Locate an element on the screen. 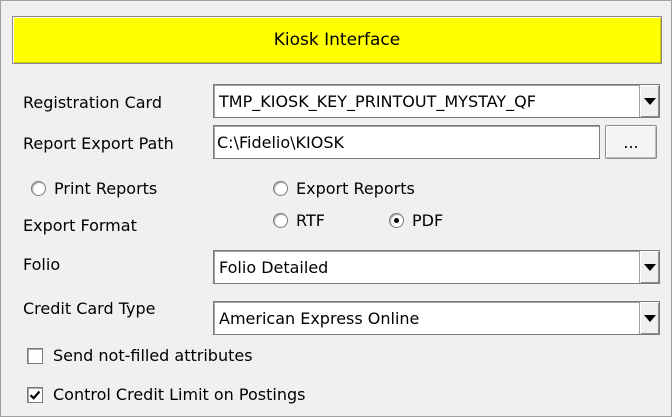 The image size is (672, 417). send-not-filled-checkbox: Send not-filled attributes is located at coordinates (140, 355).